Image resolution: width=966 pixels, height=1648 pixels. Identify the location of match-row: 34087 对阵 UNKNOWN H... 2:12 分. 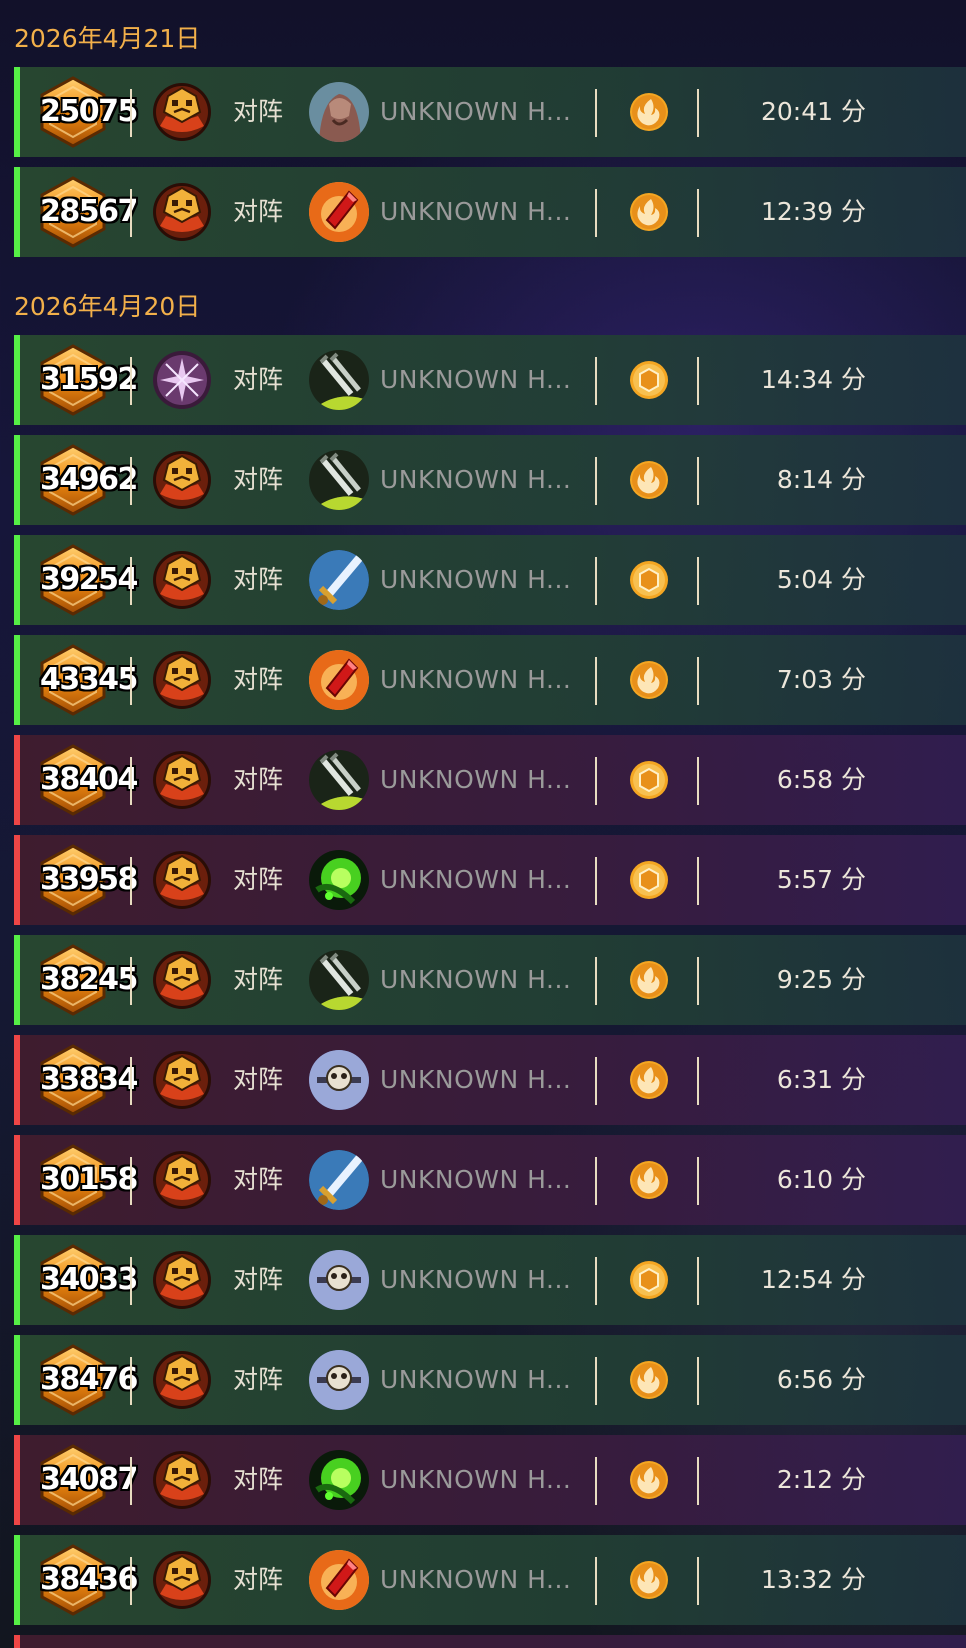
(490, 1480).